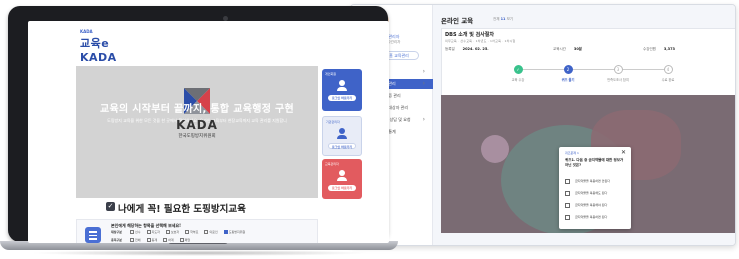 The width and height of the screenshot is (739, 259). What do you see at coordinates (86, 31) in the screenshot?
I see `logo-small: KADA` at bounding box center [86, 31].